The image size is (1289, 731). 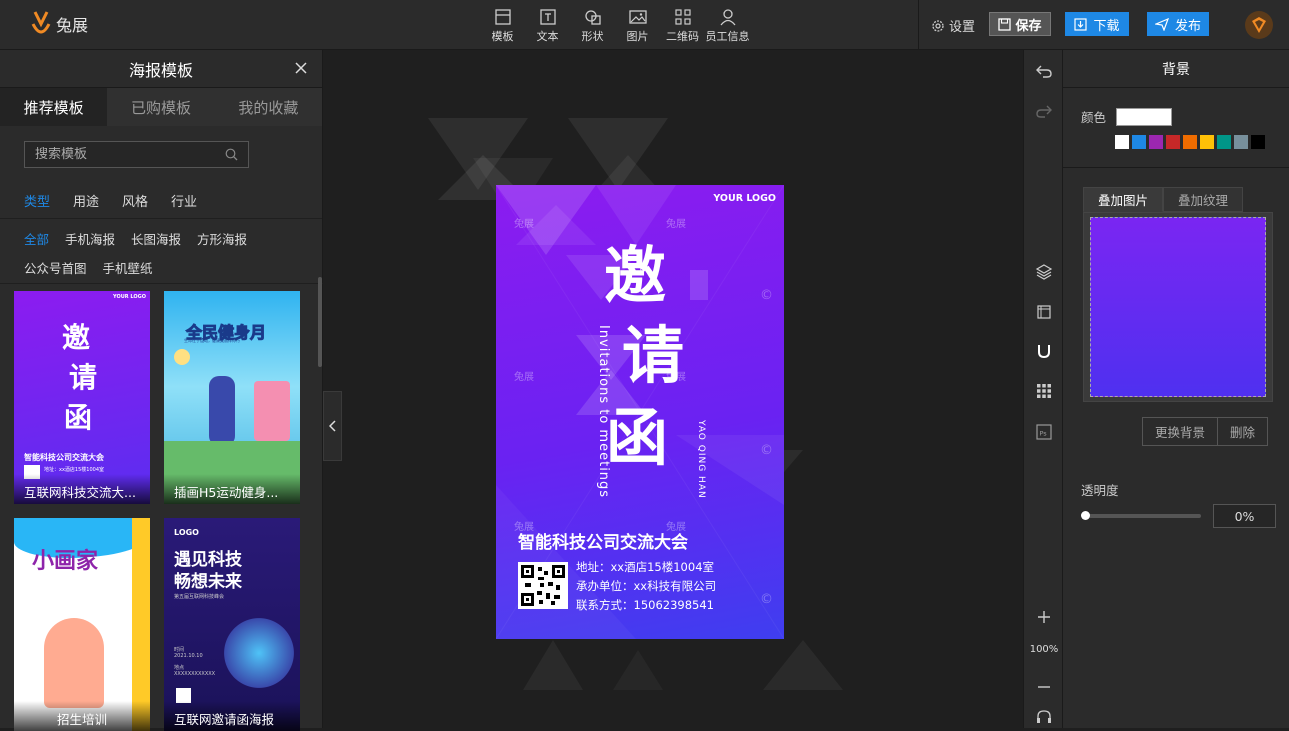 What do you see at coordinates (1044, 432) in the screenshot?
I see `photoshop-import-icon: Ps` at bounding box center [1044, 432].